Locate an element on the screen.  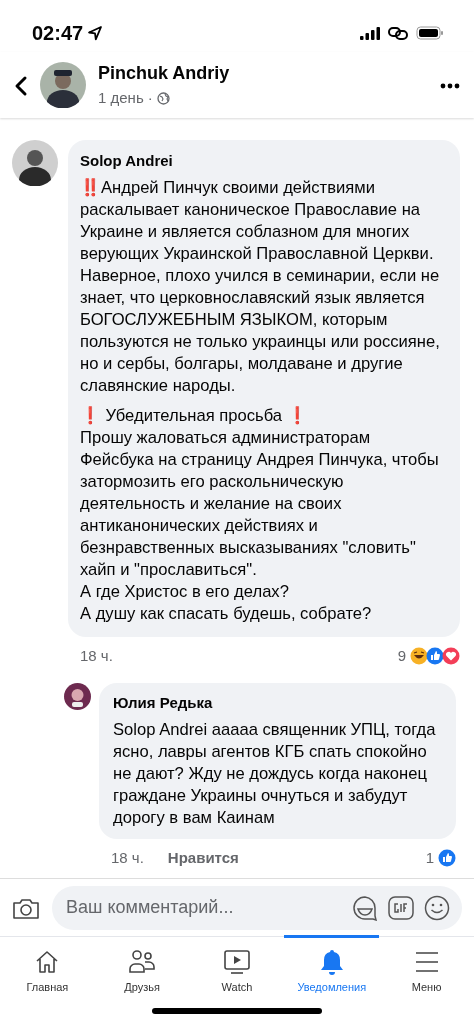
tab: Watch is located at coordinates (237, 966).